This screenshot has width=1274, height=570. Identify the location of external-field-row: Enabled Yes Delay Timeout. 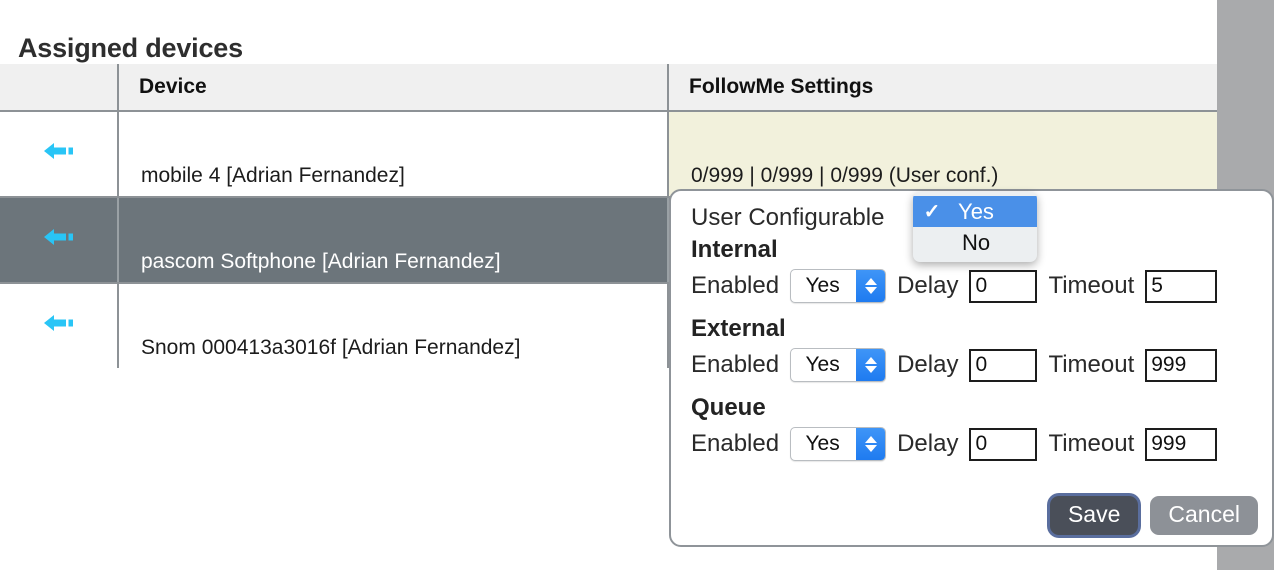
(974, 365).